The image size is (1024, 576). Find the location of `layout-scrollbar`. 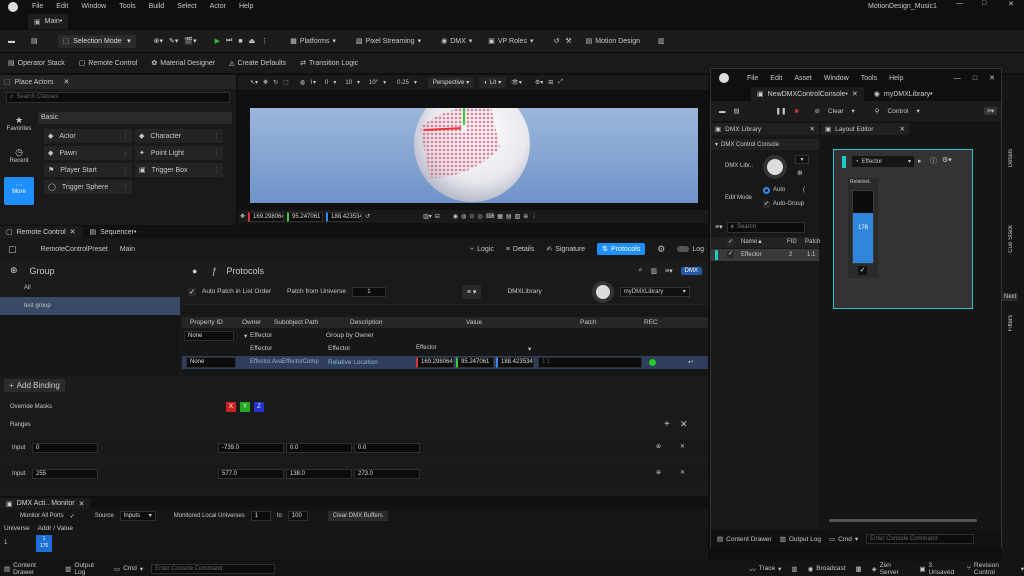

layout-scrollbar is located at coordinates (903, 520).